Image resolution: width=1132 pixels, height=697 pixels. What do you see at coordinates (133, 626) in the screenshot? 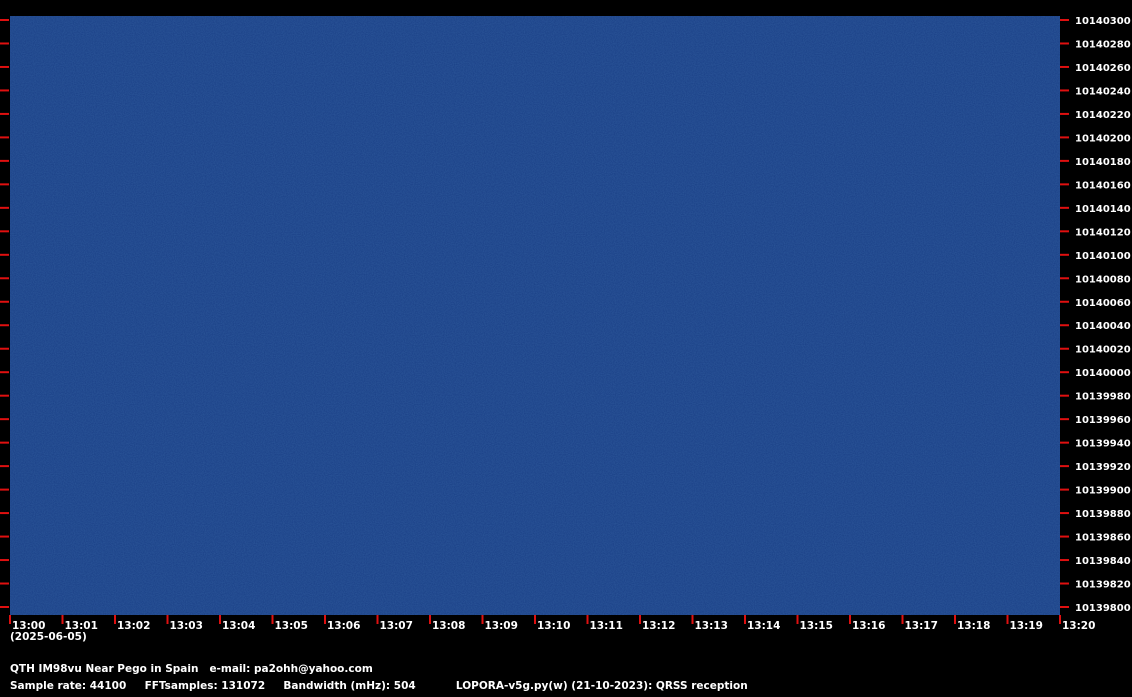
I see `x-tick-label: 13:02` at bounding box center [133, 626].